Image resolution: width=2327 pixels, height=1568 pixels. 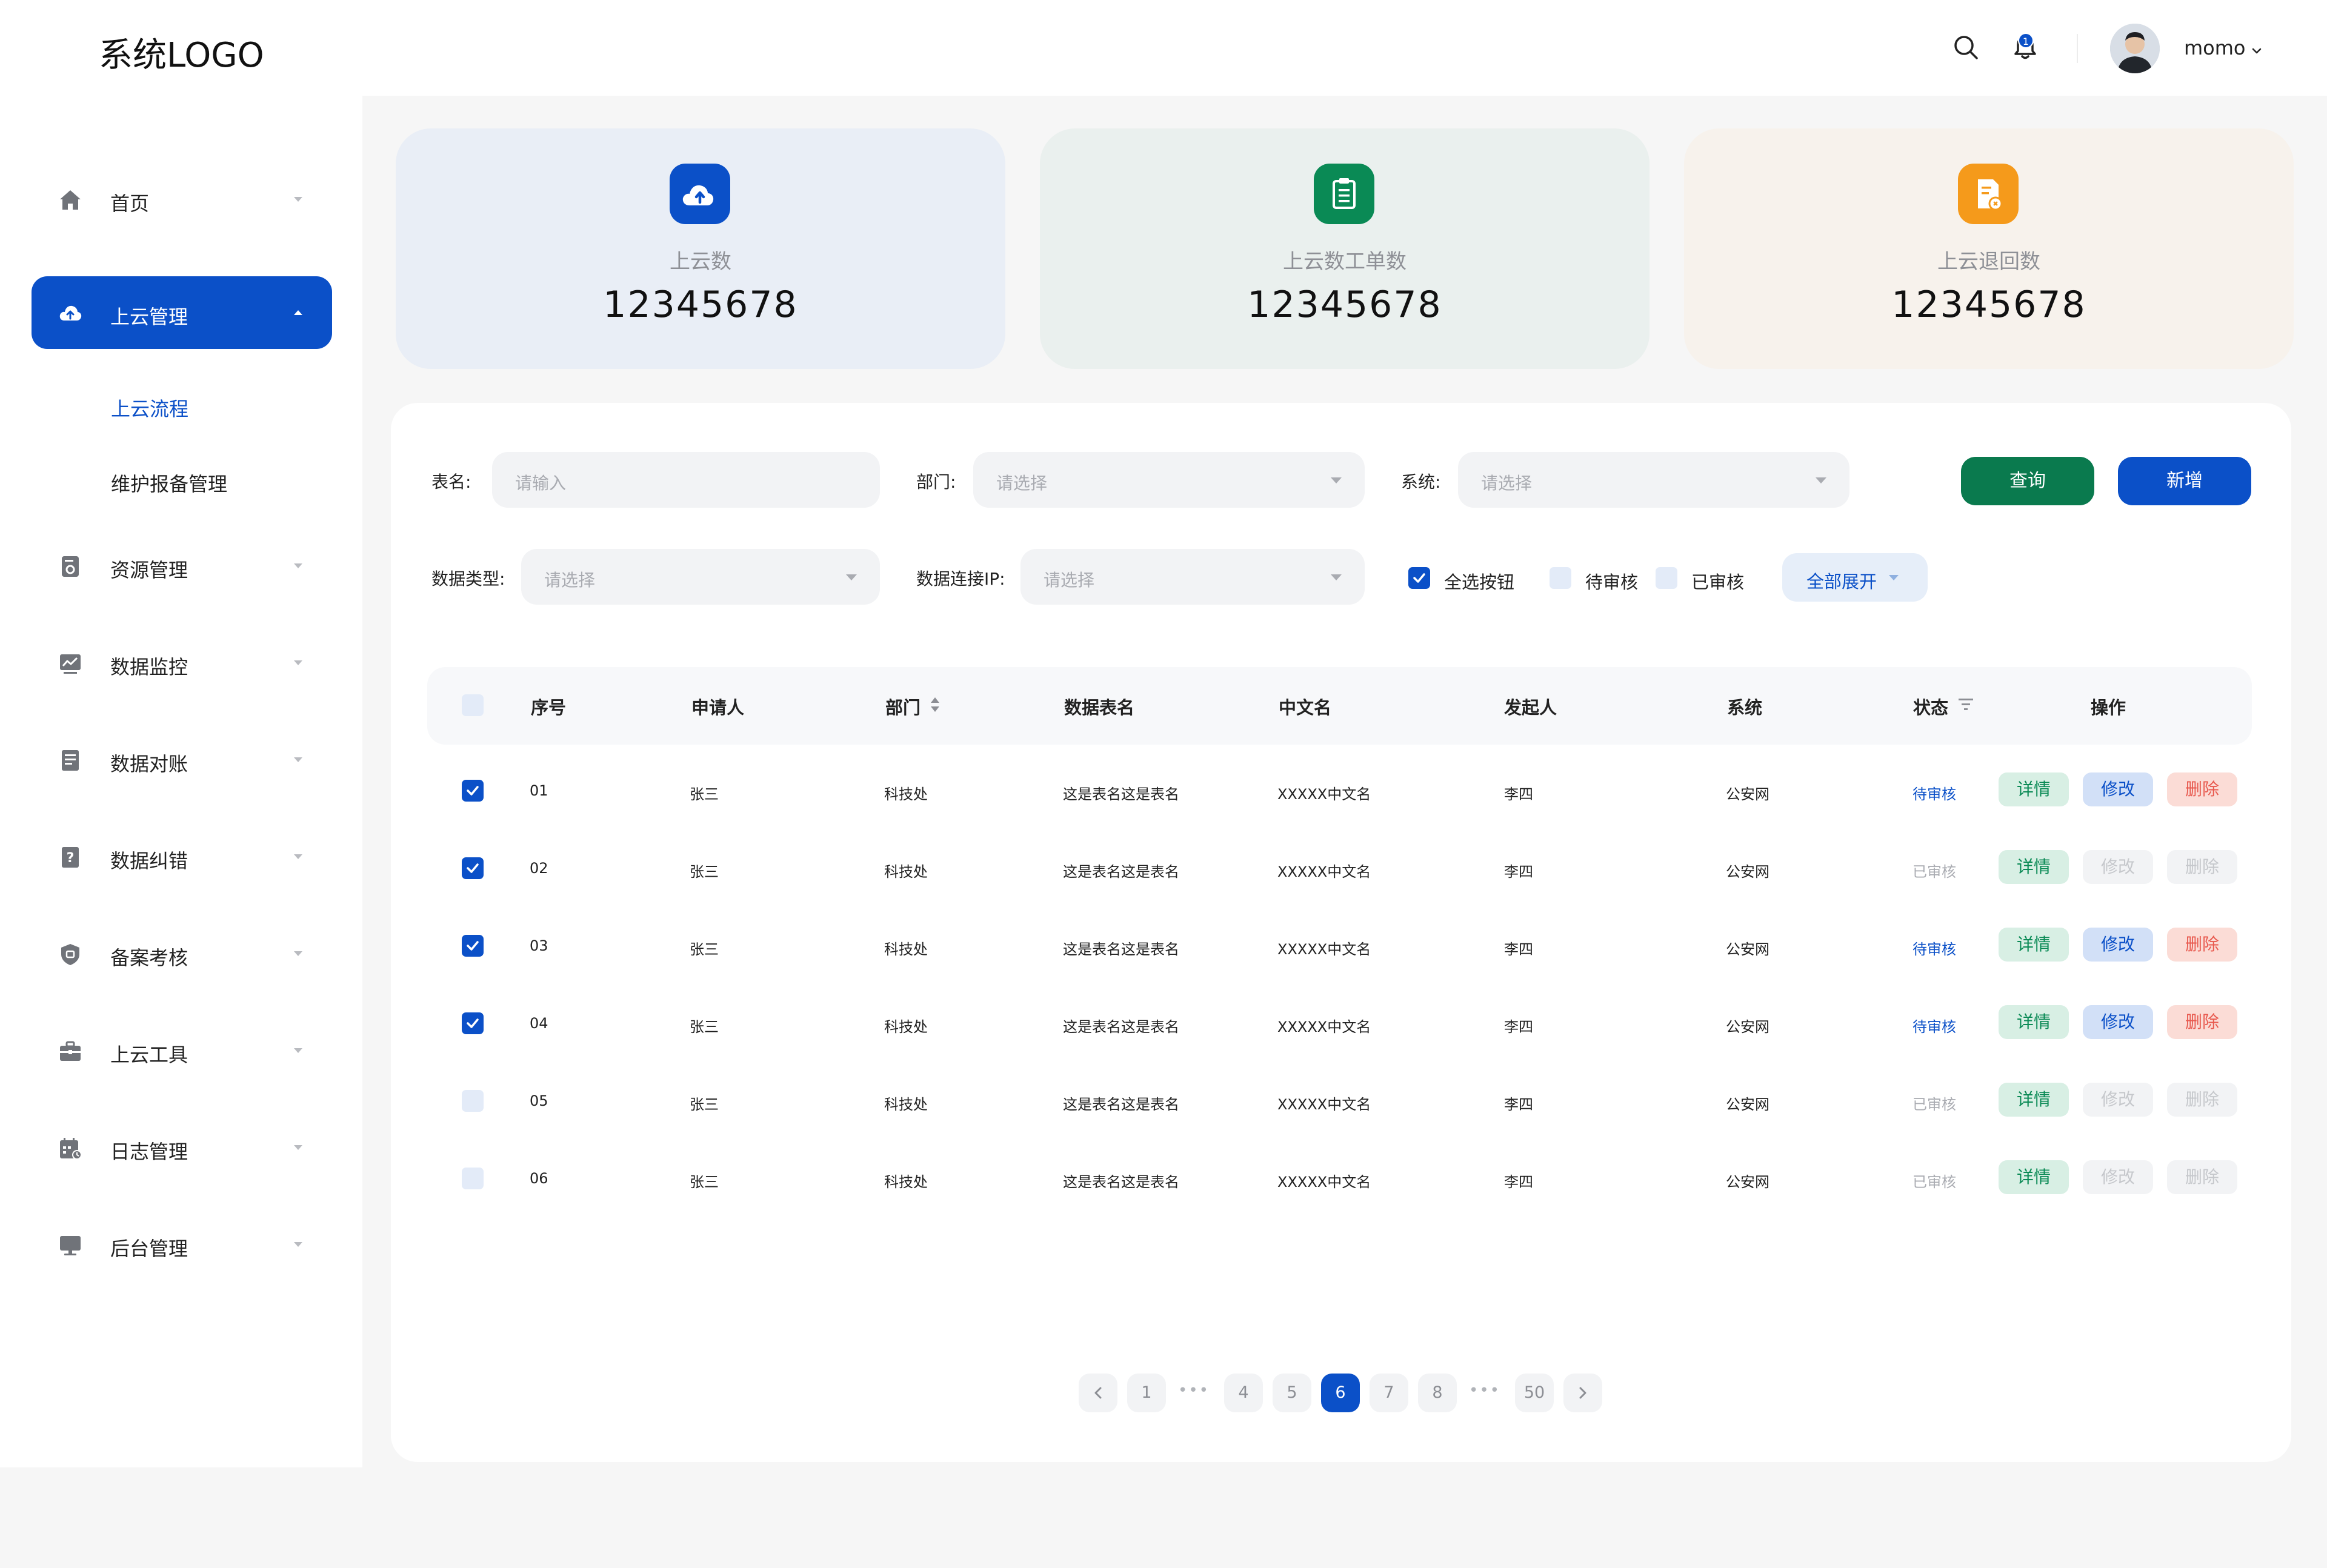 I want to click on username: momo, so click(x=2215, y=47).